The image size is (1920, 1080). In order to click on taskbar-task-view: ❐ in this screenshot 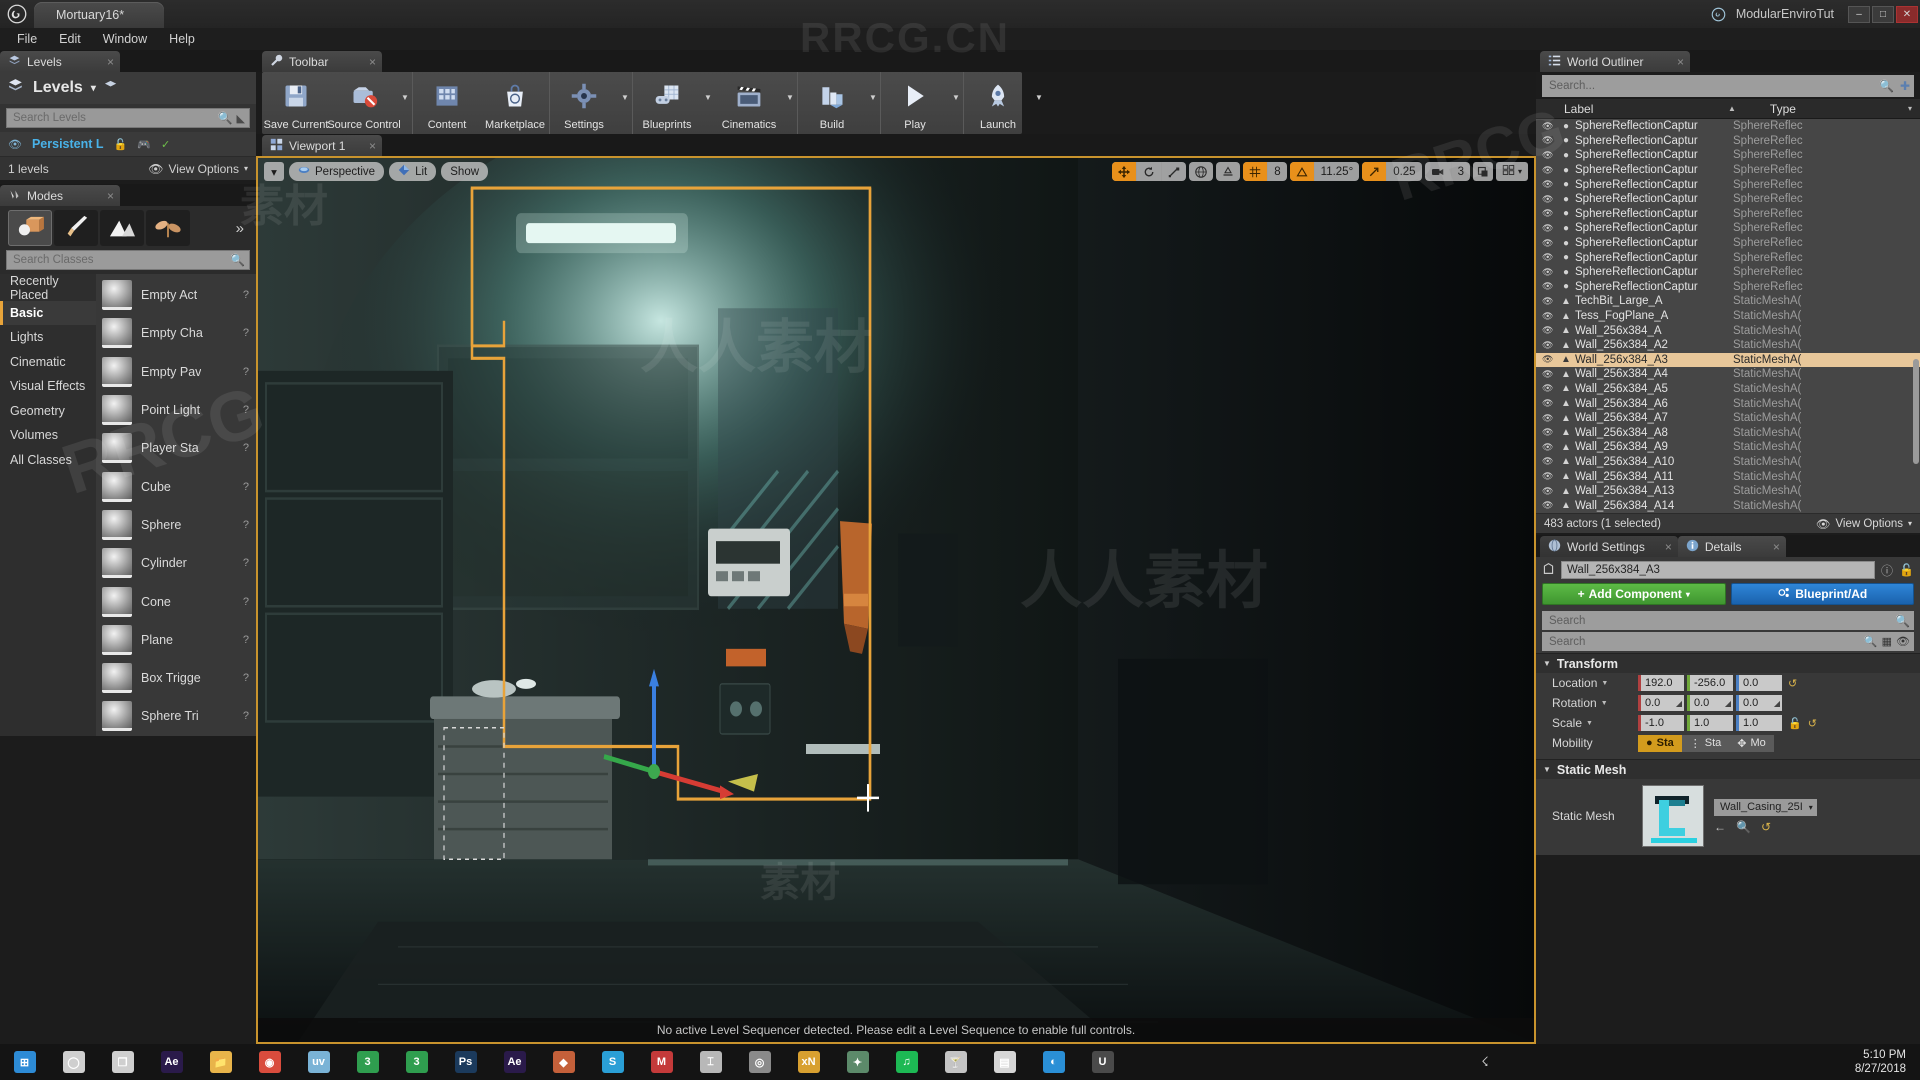, I will do `click(122, 1062)`.